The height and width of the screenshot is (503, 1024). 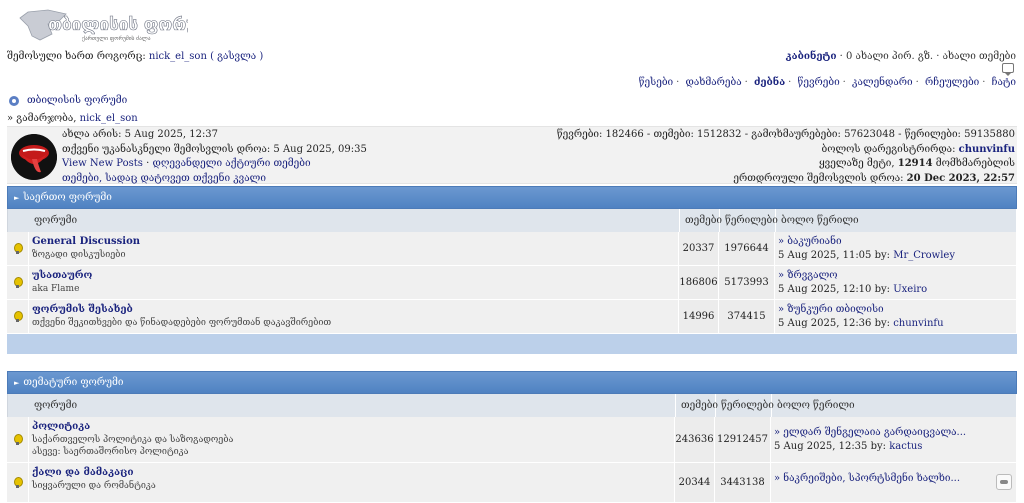 What do you see at coordinates (353, 241) in the screenshot?
I see `forum-name-link: General Discussion` at bounding box center [353, 241].